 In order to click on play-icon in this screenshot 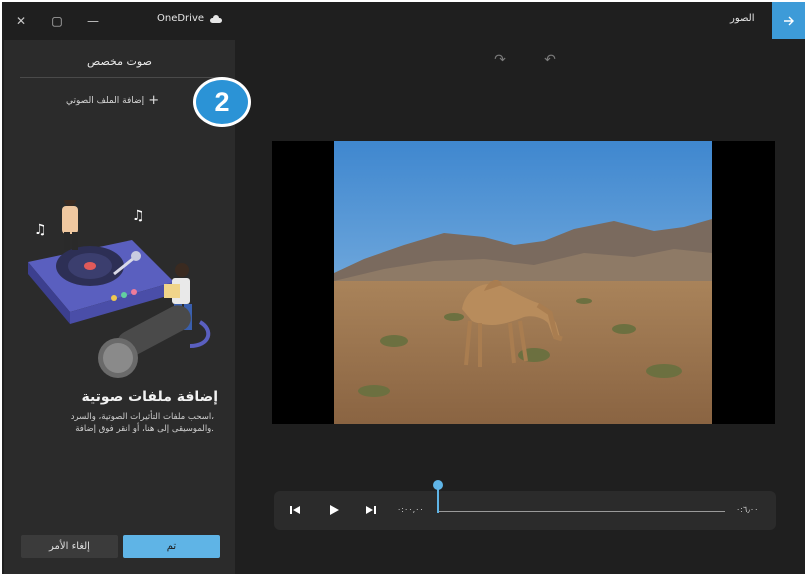, I will do `click(334, 510)`.